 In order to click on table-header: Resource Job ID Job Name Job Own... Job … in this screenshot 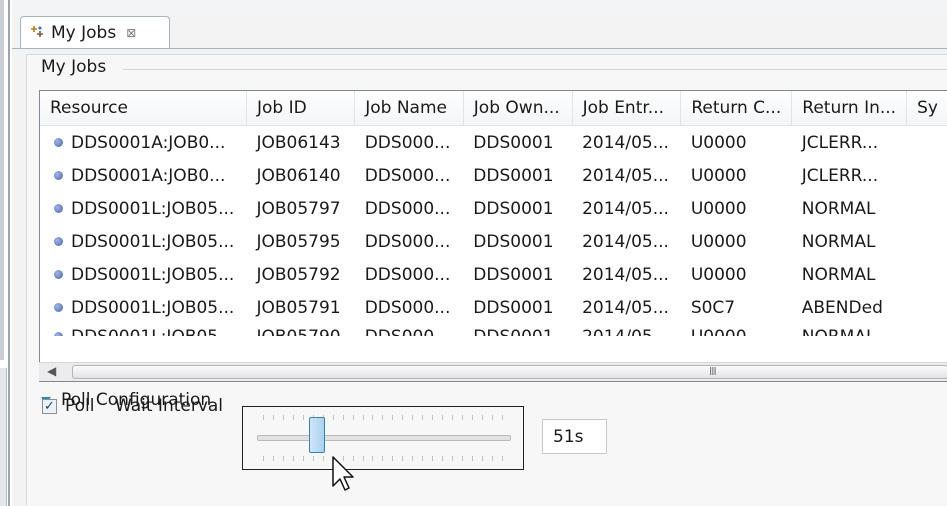, I will do `click(493, 108)`.